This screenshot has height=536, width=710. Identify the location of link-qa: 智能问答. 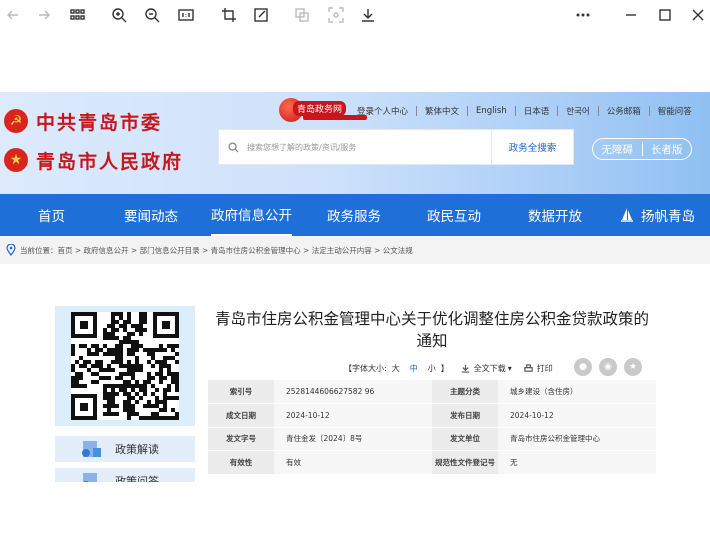
(675, 111).